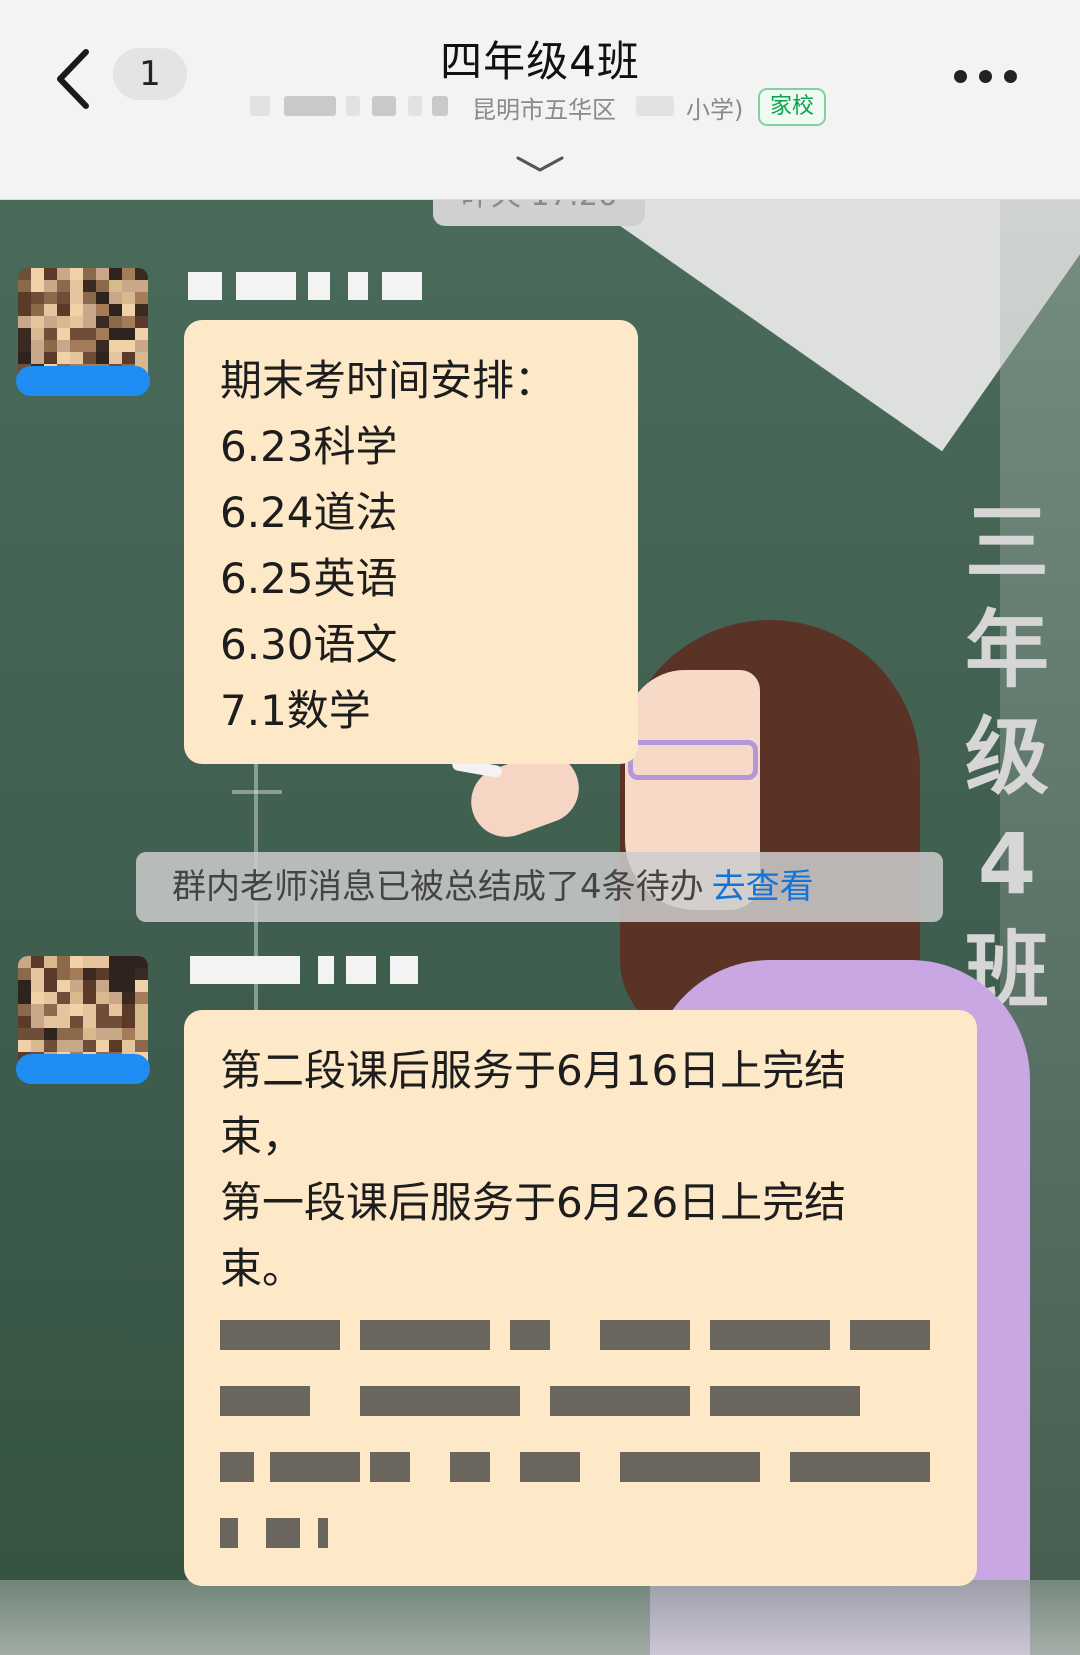 This screenshot has width=1080, height=1655. Describe the element at coordinates (262, 1136) in the screenshot. I see `message-line: 束，` at that location.